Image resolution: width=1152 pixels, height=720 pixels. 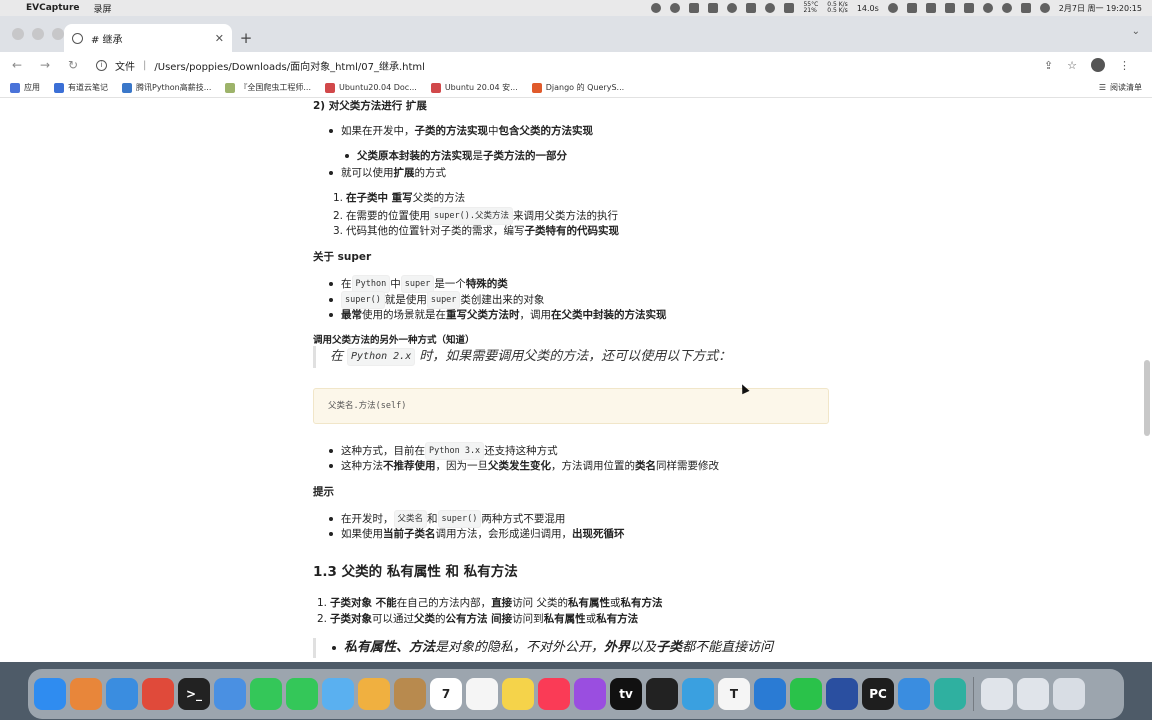 I want to click on tab-strip: # 继承 ✕ + ⌄, so click(x=576, y=34).